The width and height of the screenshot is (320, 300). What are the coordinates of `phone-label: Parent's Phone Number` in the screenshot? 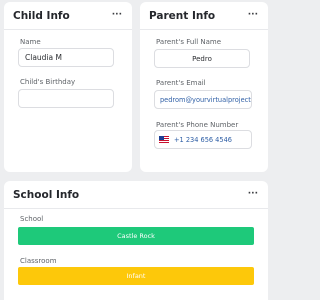 It's located at (197, 125).